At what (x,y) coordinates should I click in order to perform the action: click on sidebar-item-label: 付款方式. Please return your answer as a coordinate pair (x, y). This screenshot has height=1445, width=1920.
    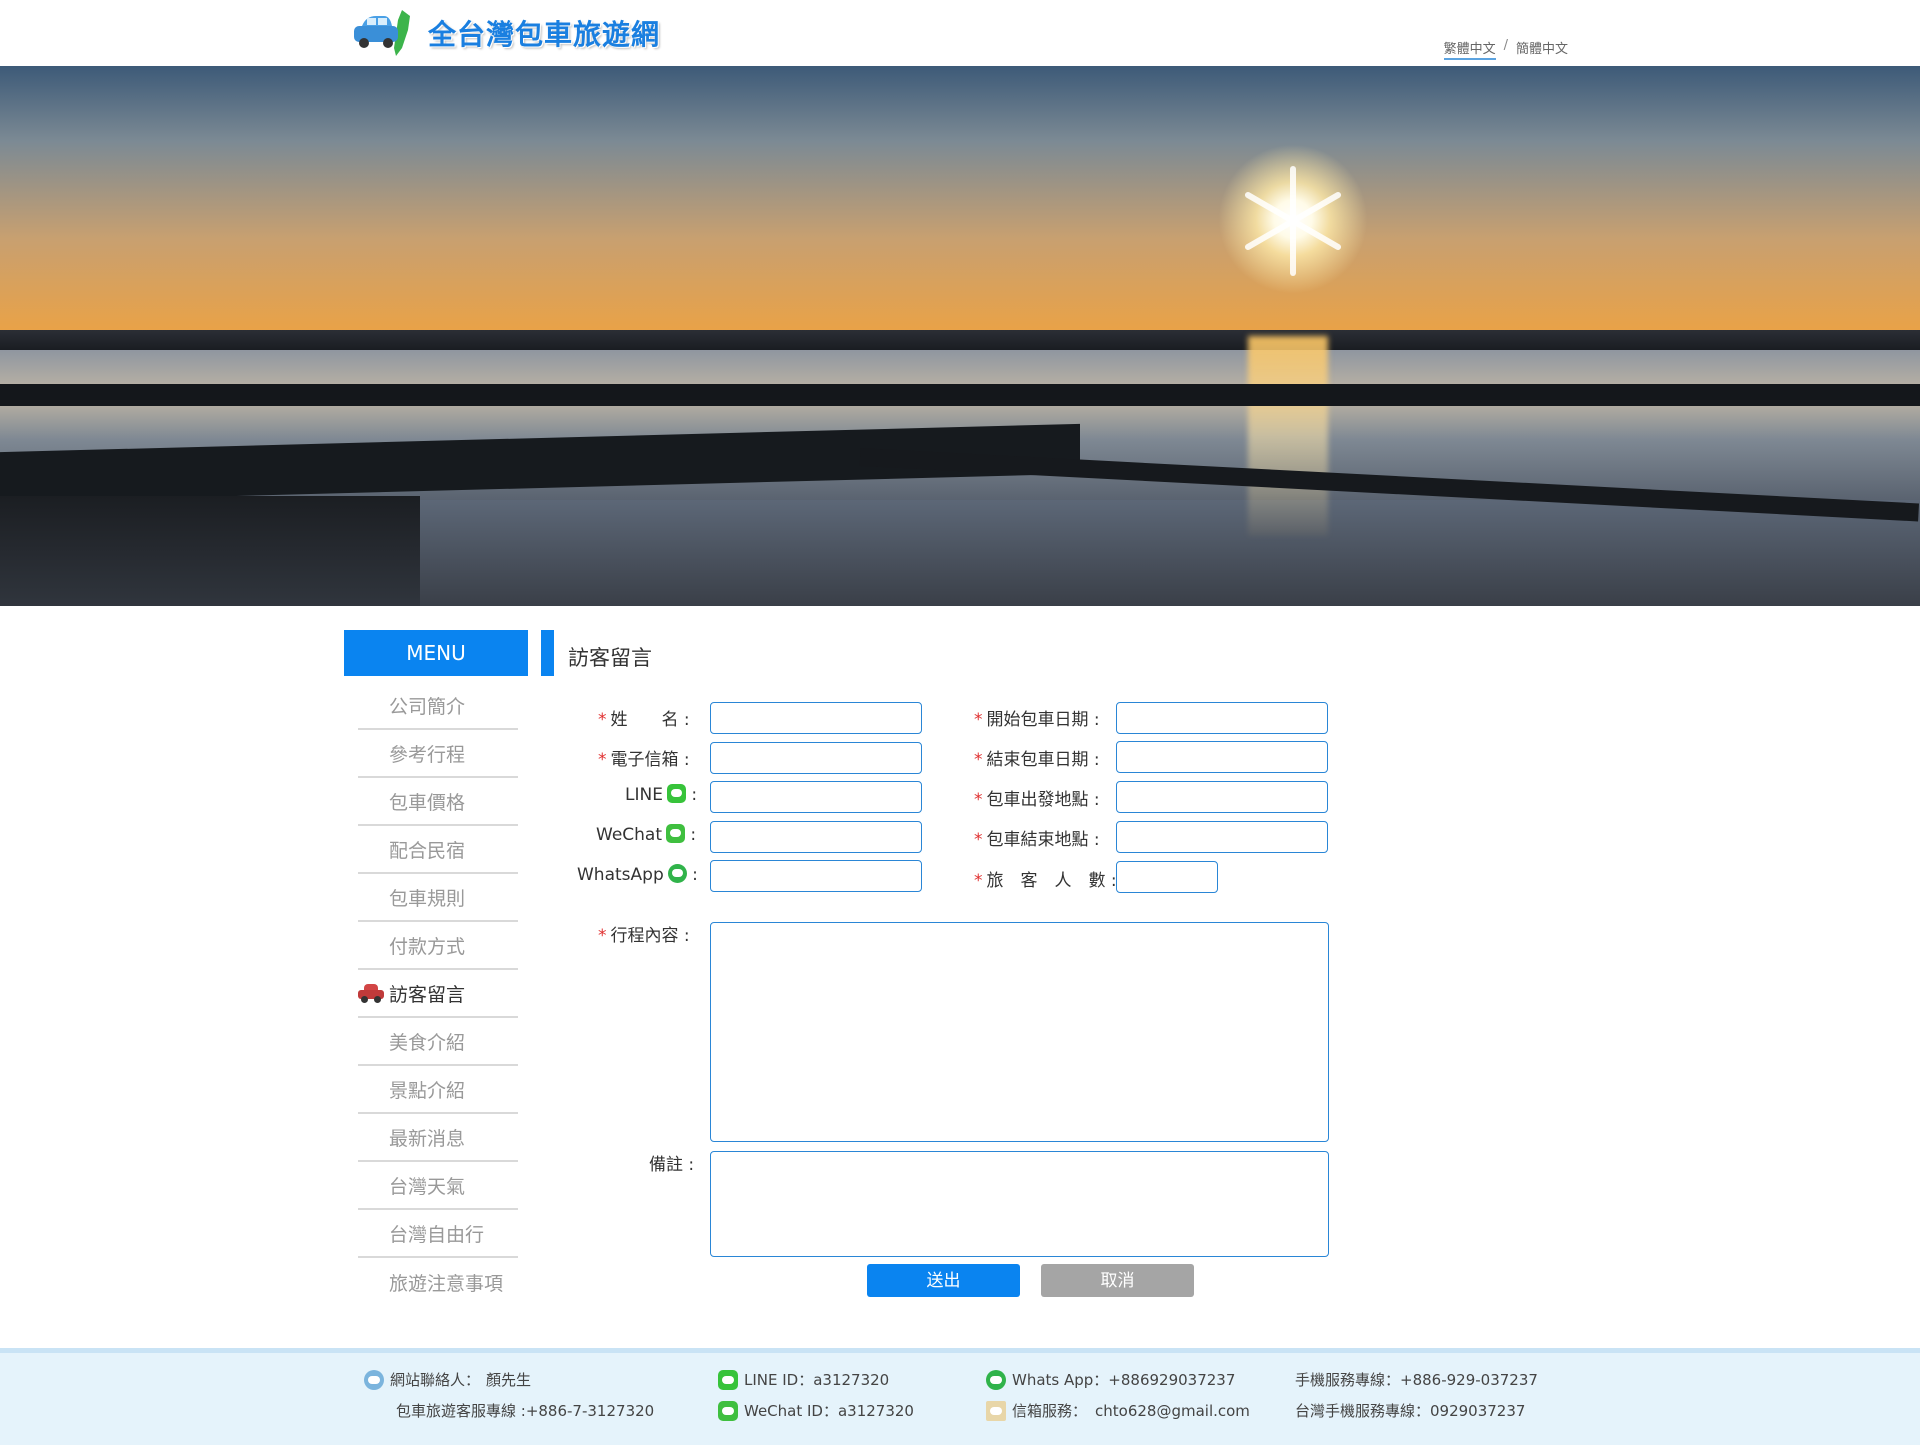
    Looking at the image, I should click on (427, 946).